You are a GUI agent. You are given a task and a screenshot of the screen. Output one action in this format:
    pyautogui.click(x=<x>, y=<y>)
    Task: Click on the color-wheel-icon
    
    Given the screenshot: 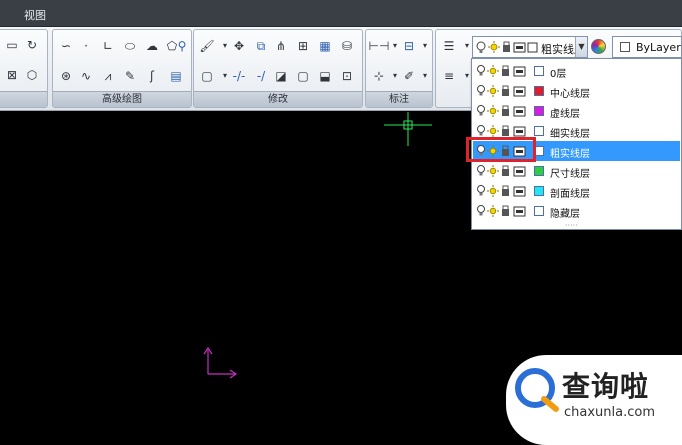 What is the action you would take?
    pyautogui.click(x=598, y=46)
    